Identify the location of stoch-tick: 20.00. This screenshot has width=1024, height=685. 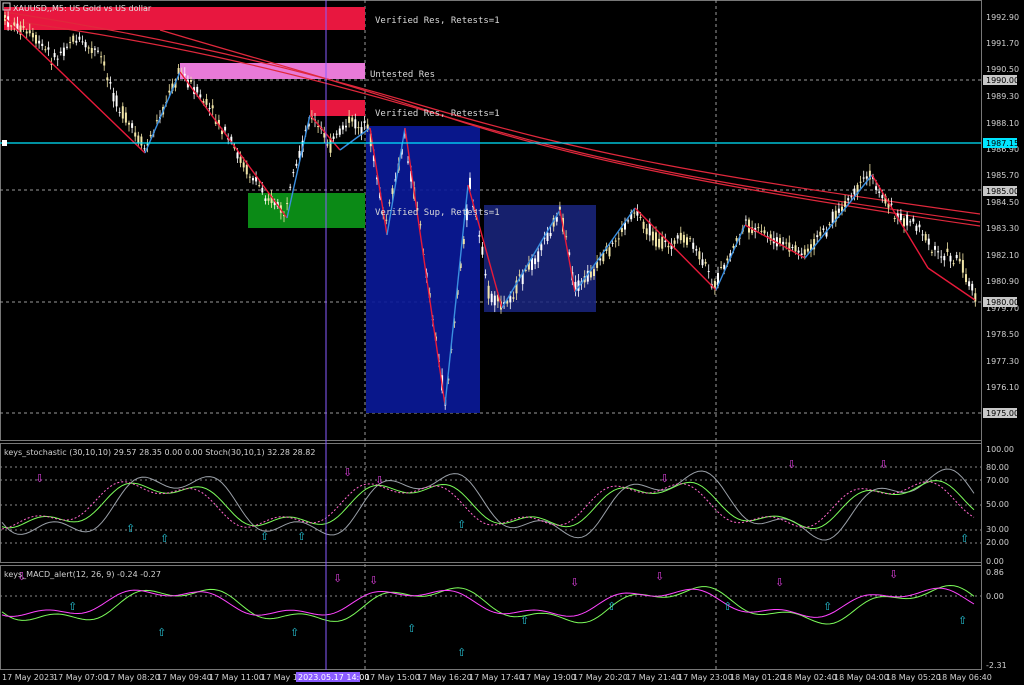
(997, 542).